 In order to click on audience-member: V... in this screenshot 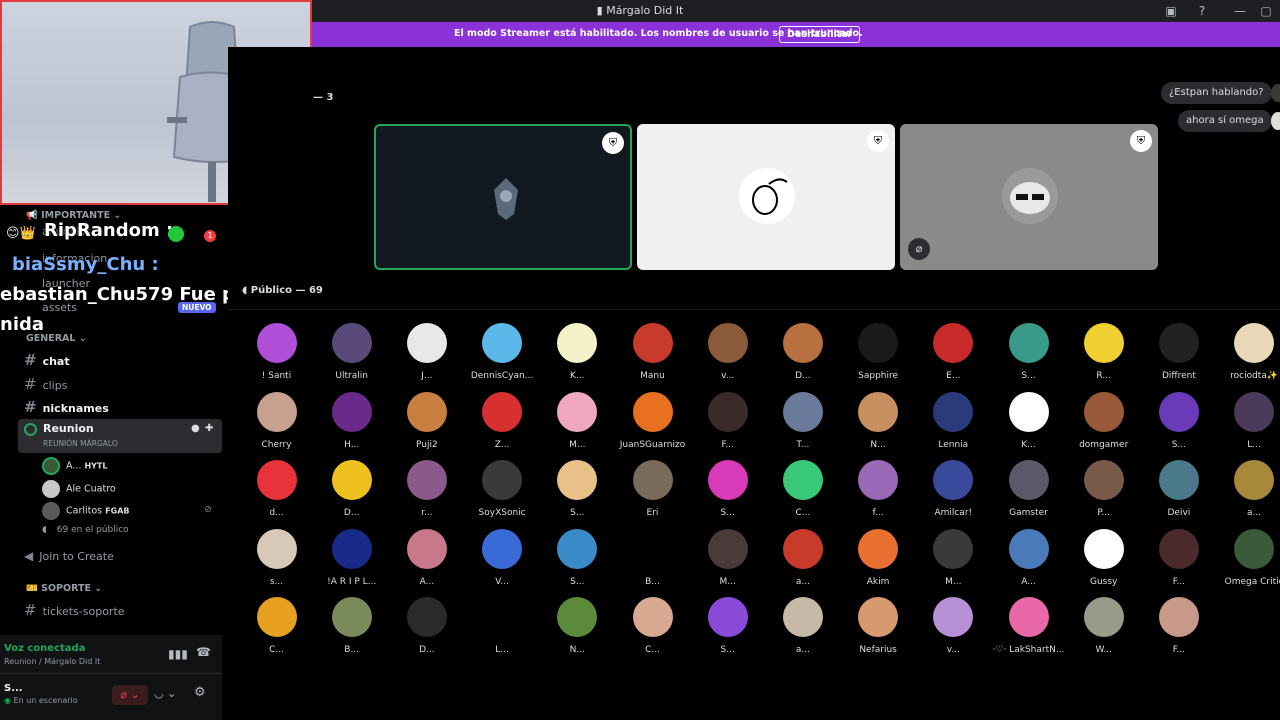, I will do `click(502, 557)`.